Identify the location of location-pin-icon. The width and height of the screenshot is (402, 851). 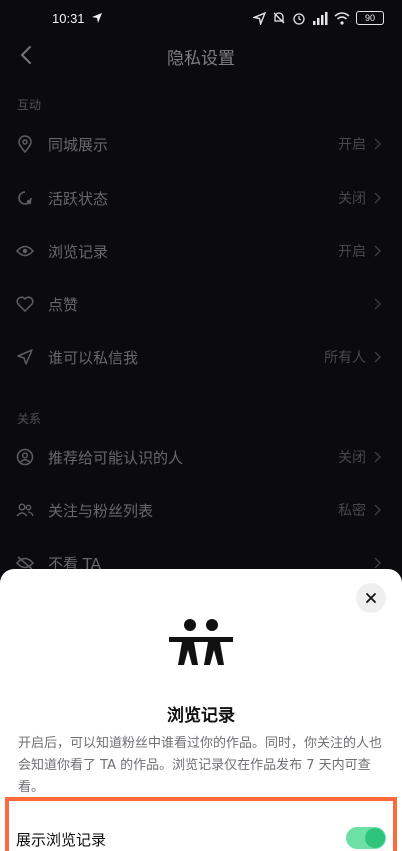
(25, 144).